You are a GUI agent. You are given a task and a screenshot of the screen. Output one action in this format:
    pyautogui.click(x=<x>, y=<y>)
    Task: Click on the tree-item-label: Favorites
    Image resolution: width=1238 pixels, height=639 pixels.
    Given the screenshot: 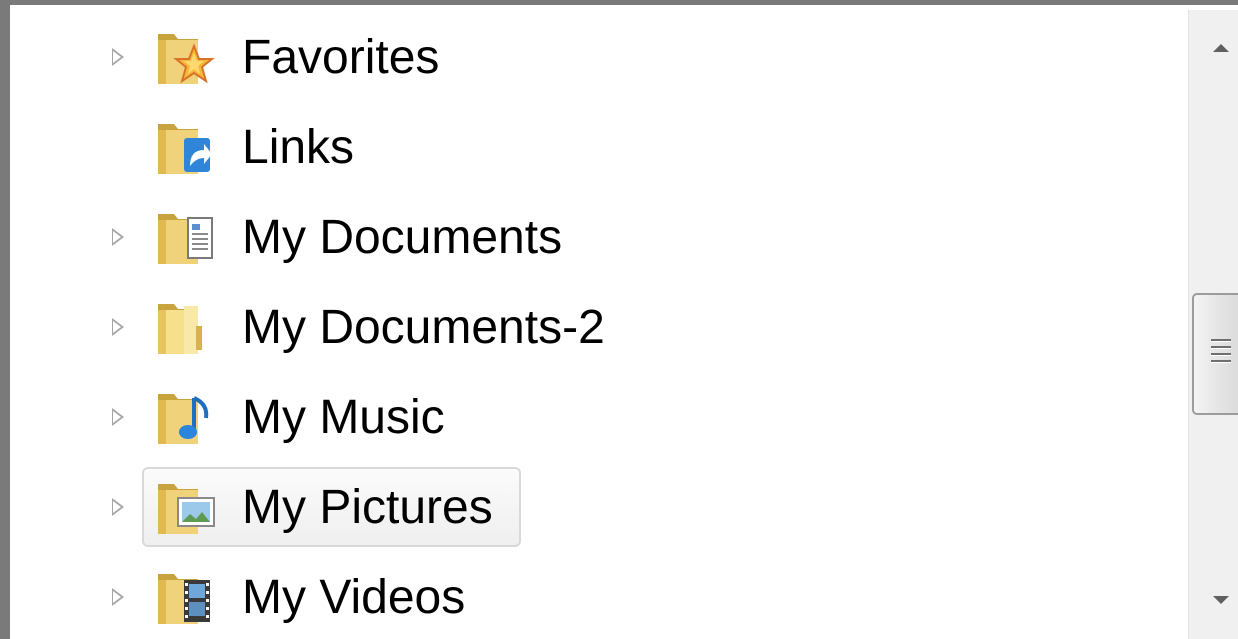 What is the action you would take?
    pyautogui.click(x=341, y=57)
    